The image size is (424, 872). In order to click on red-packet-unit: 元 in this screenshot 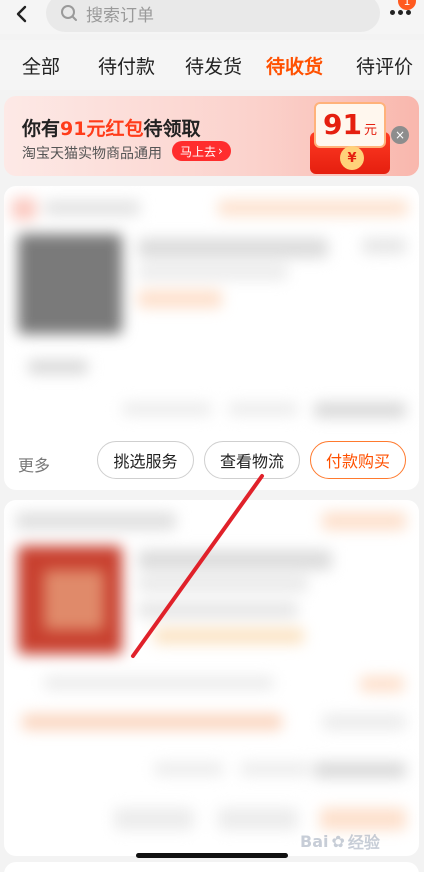, I will do `click(370, 130)`.